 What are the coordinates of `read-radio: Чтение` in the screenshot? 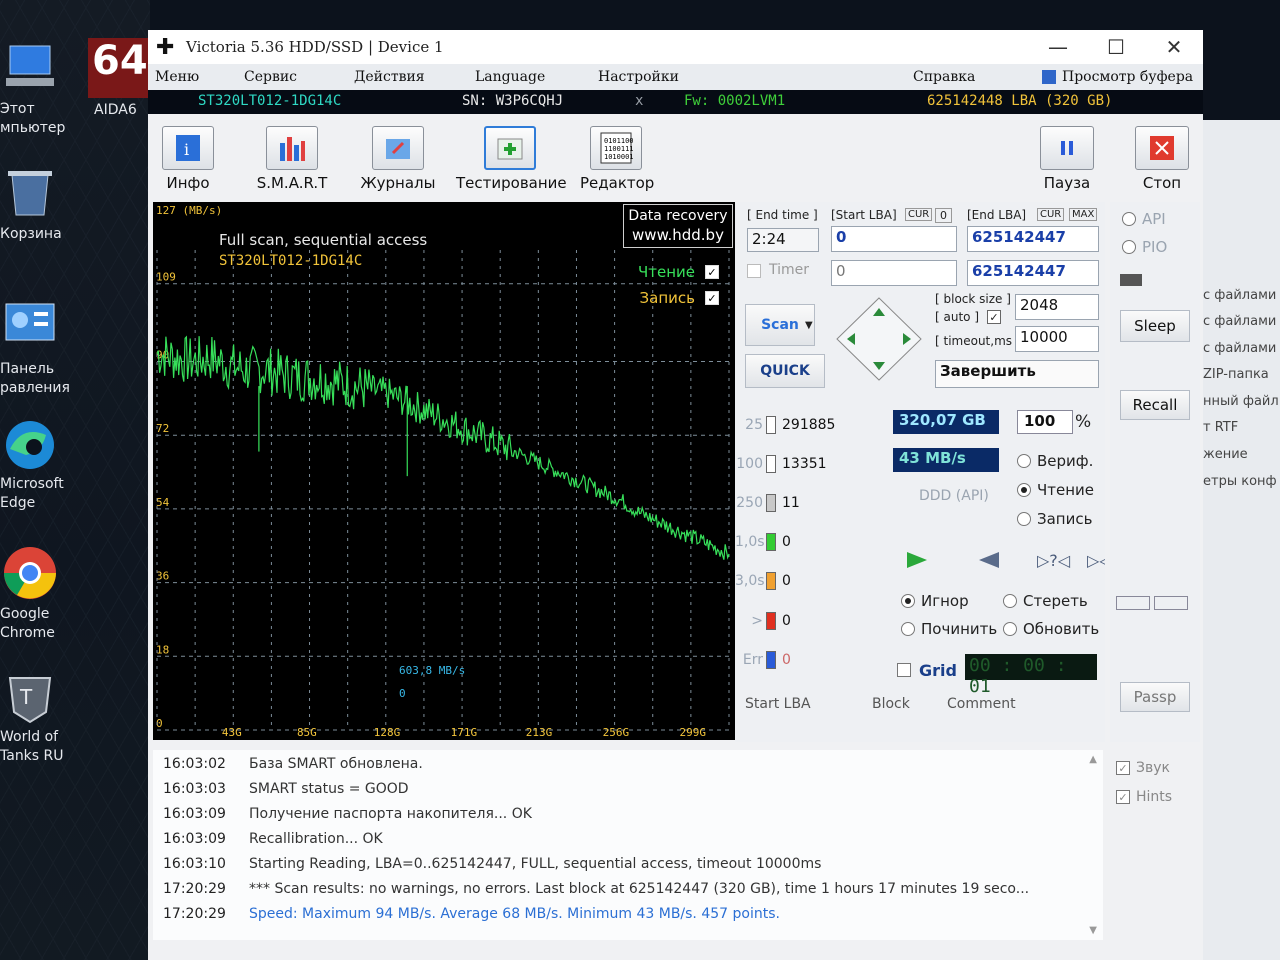 It's located at (1055, 490).